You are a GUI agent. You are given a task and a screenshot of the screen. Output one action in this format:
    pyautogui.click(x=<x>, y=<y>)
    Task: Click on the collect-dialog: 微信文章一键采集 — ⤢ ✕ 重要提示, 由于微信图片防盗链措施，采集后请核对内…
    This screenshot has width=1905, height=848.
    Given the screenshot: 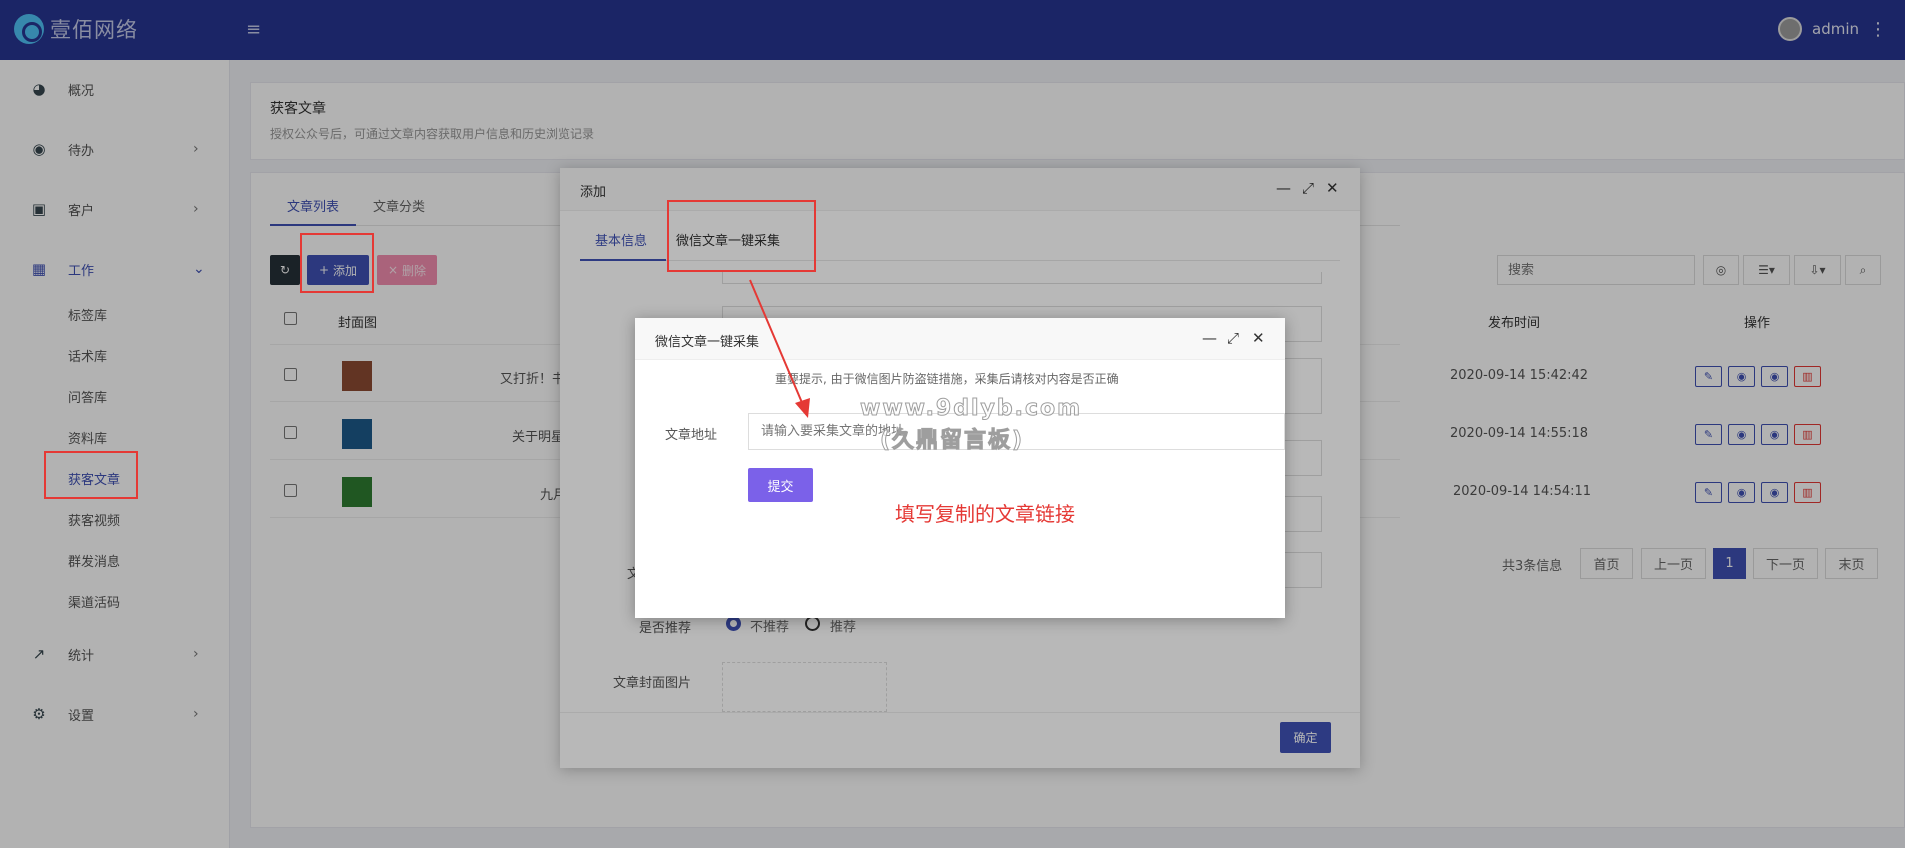 What is the action you would take?
    pyautogui.click(x=960, y=468)
    